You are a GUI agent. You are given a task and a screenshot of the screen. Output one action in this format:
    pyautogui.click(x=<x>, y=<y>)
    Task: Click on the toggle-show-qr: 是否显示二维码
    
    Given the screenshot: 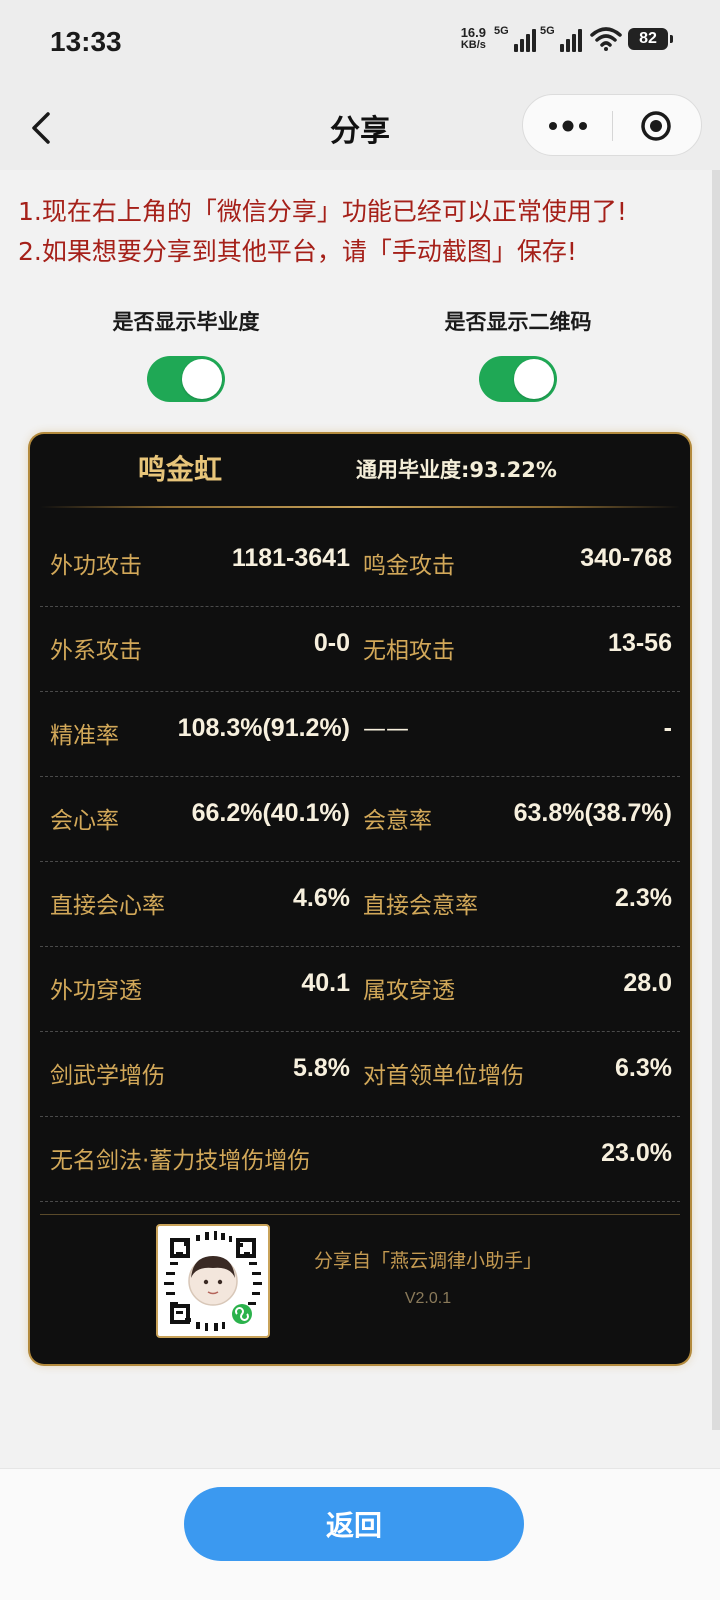 What is the action you would take?
    pyautogui.click(x=518, y=354)
    